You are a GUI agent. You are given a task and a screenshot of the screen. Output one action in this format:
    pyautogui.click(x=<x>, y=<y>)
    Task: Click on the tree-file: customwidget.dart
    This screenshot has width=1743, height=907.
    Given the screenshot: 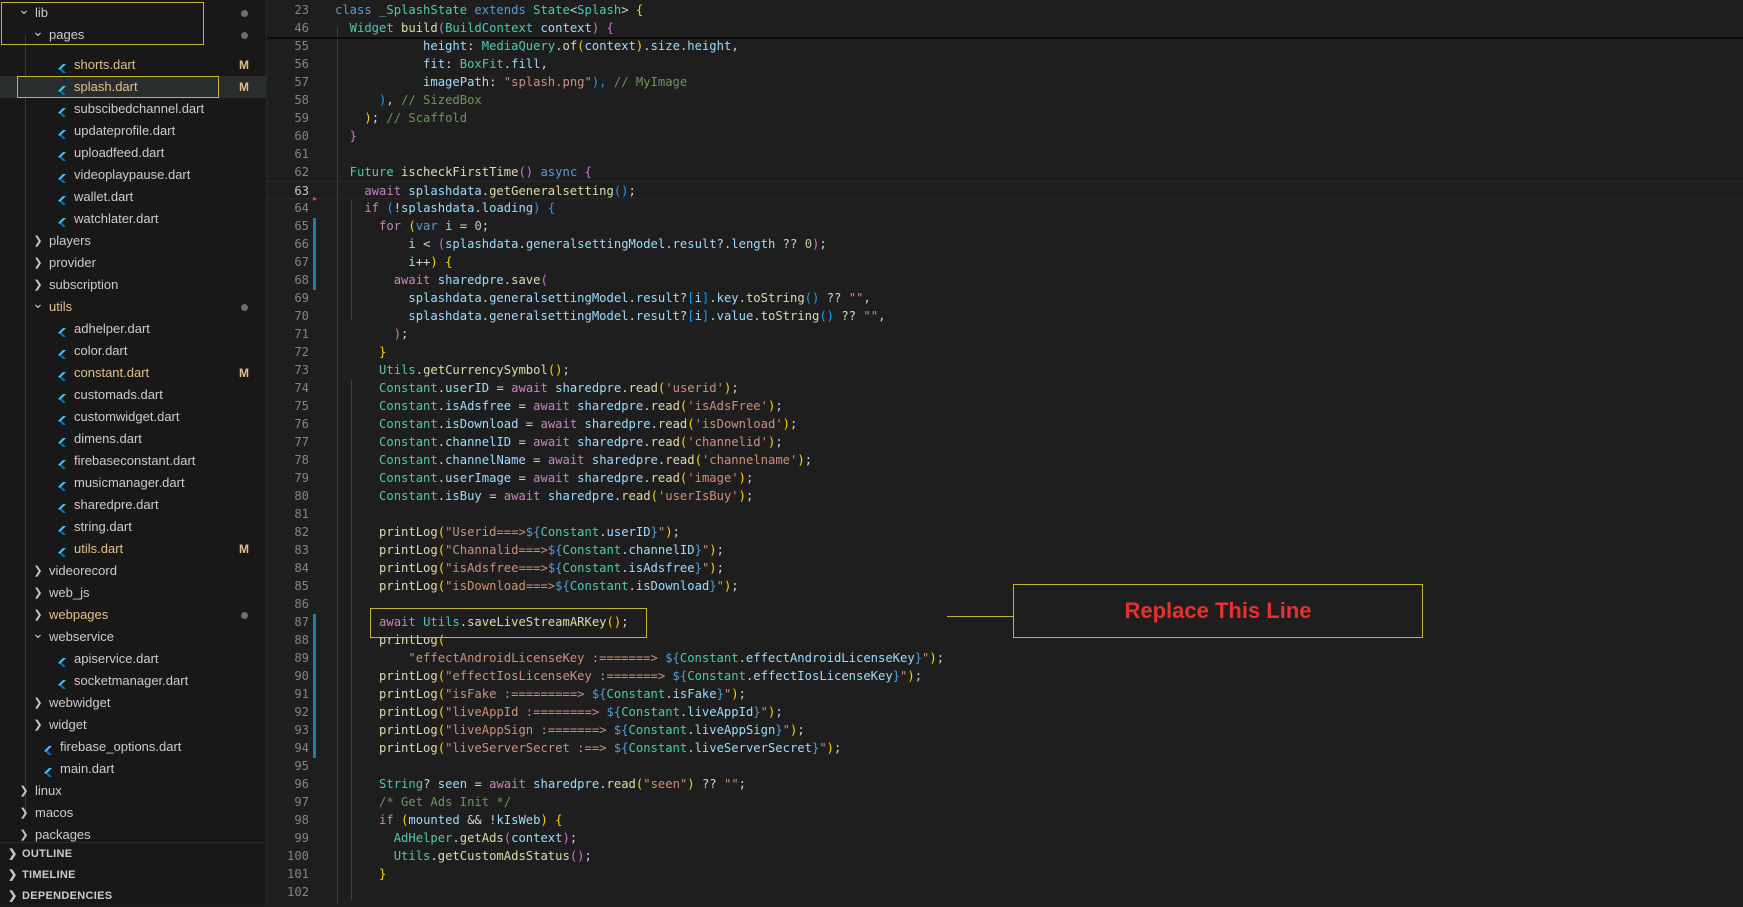 What is the action you would take?
    pyautogui.click(x=133, y=417)
    